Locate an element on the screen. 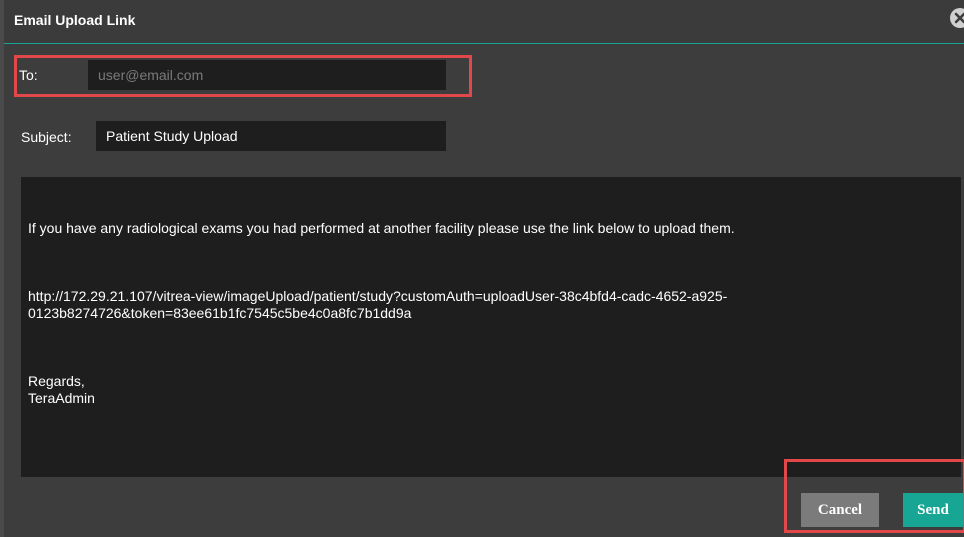  dialog-titlebar: Email Upload Link is located at coordinates (484, 22).